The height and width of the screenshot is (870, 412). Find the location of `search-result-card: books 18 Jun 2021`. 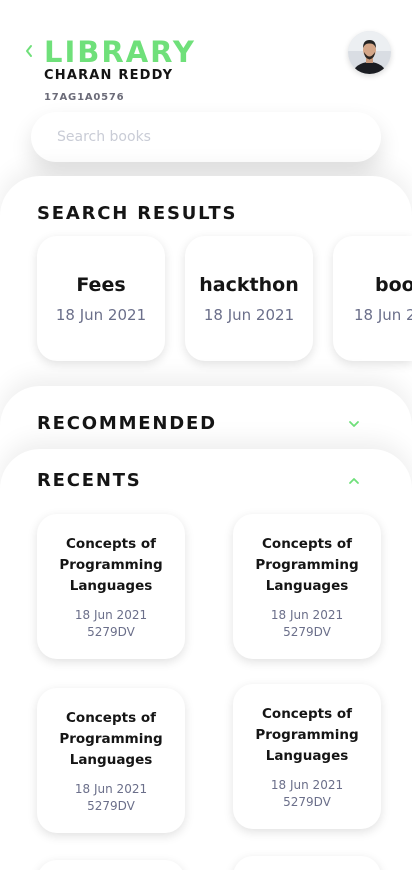

search-result-card: books 18 Jun 2021 is located at coordinates (372, 298).